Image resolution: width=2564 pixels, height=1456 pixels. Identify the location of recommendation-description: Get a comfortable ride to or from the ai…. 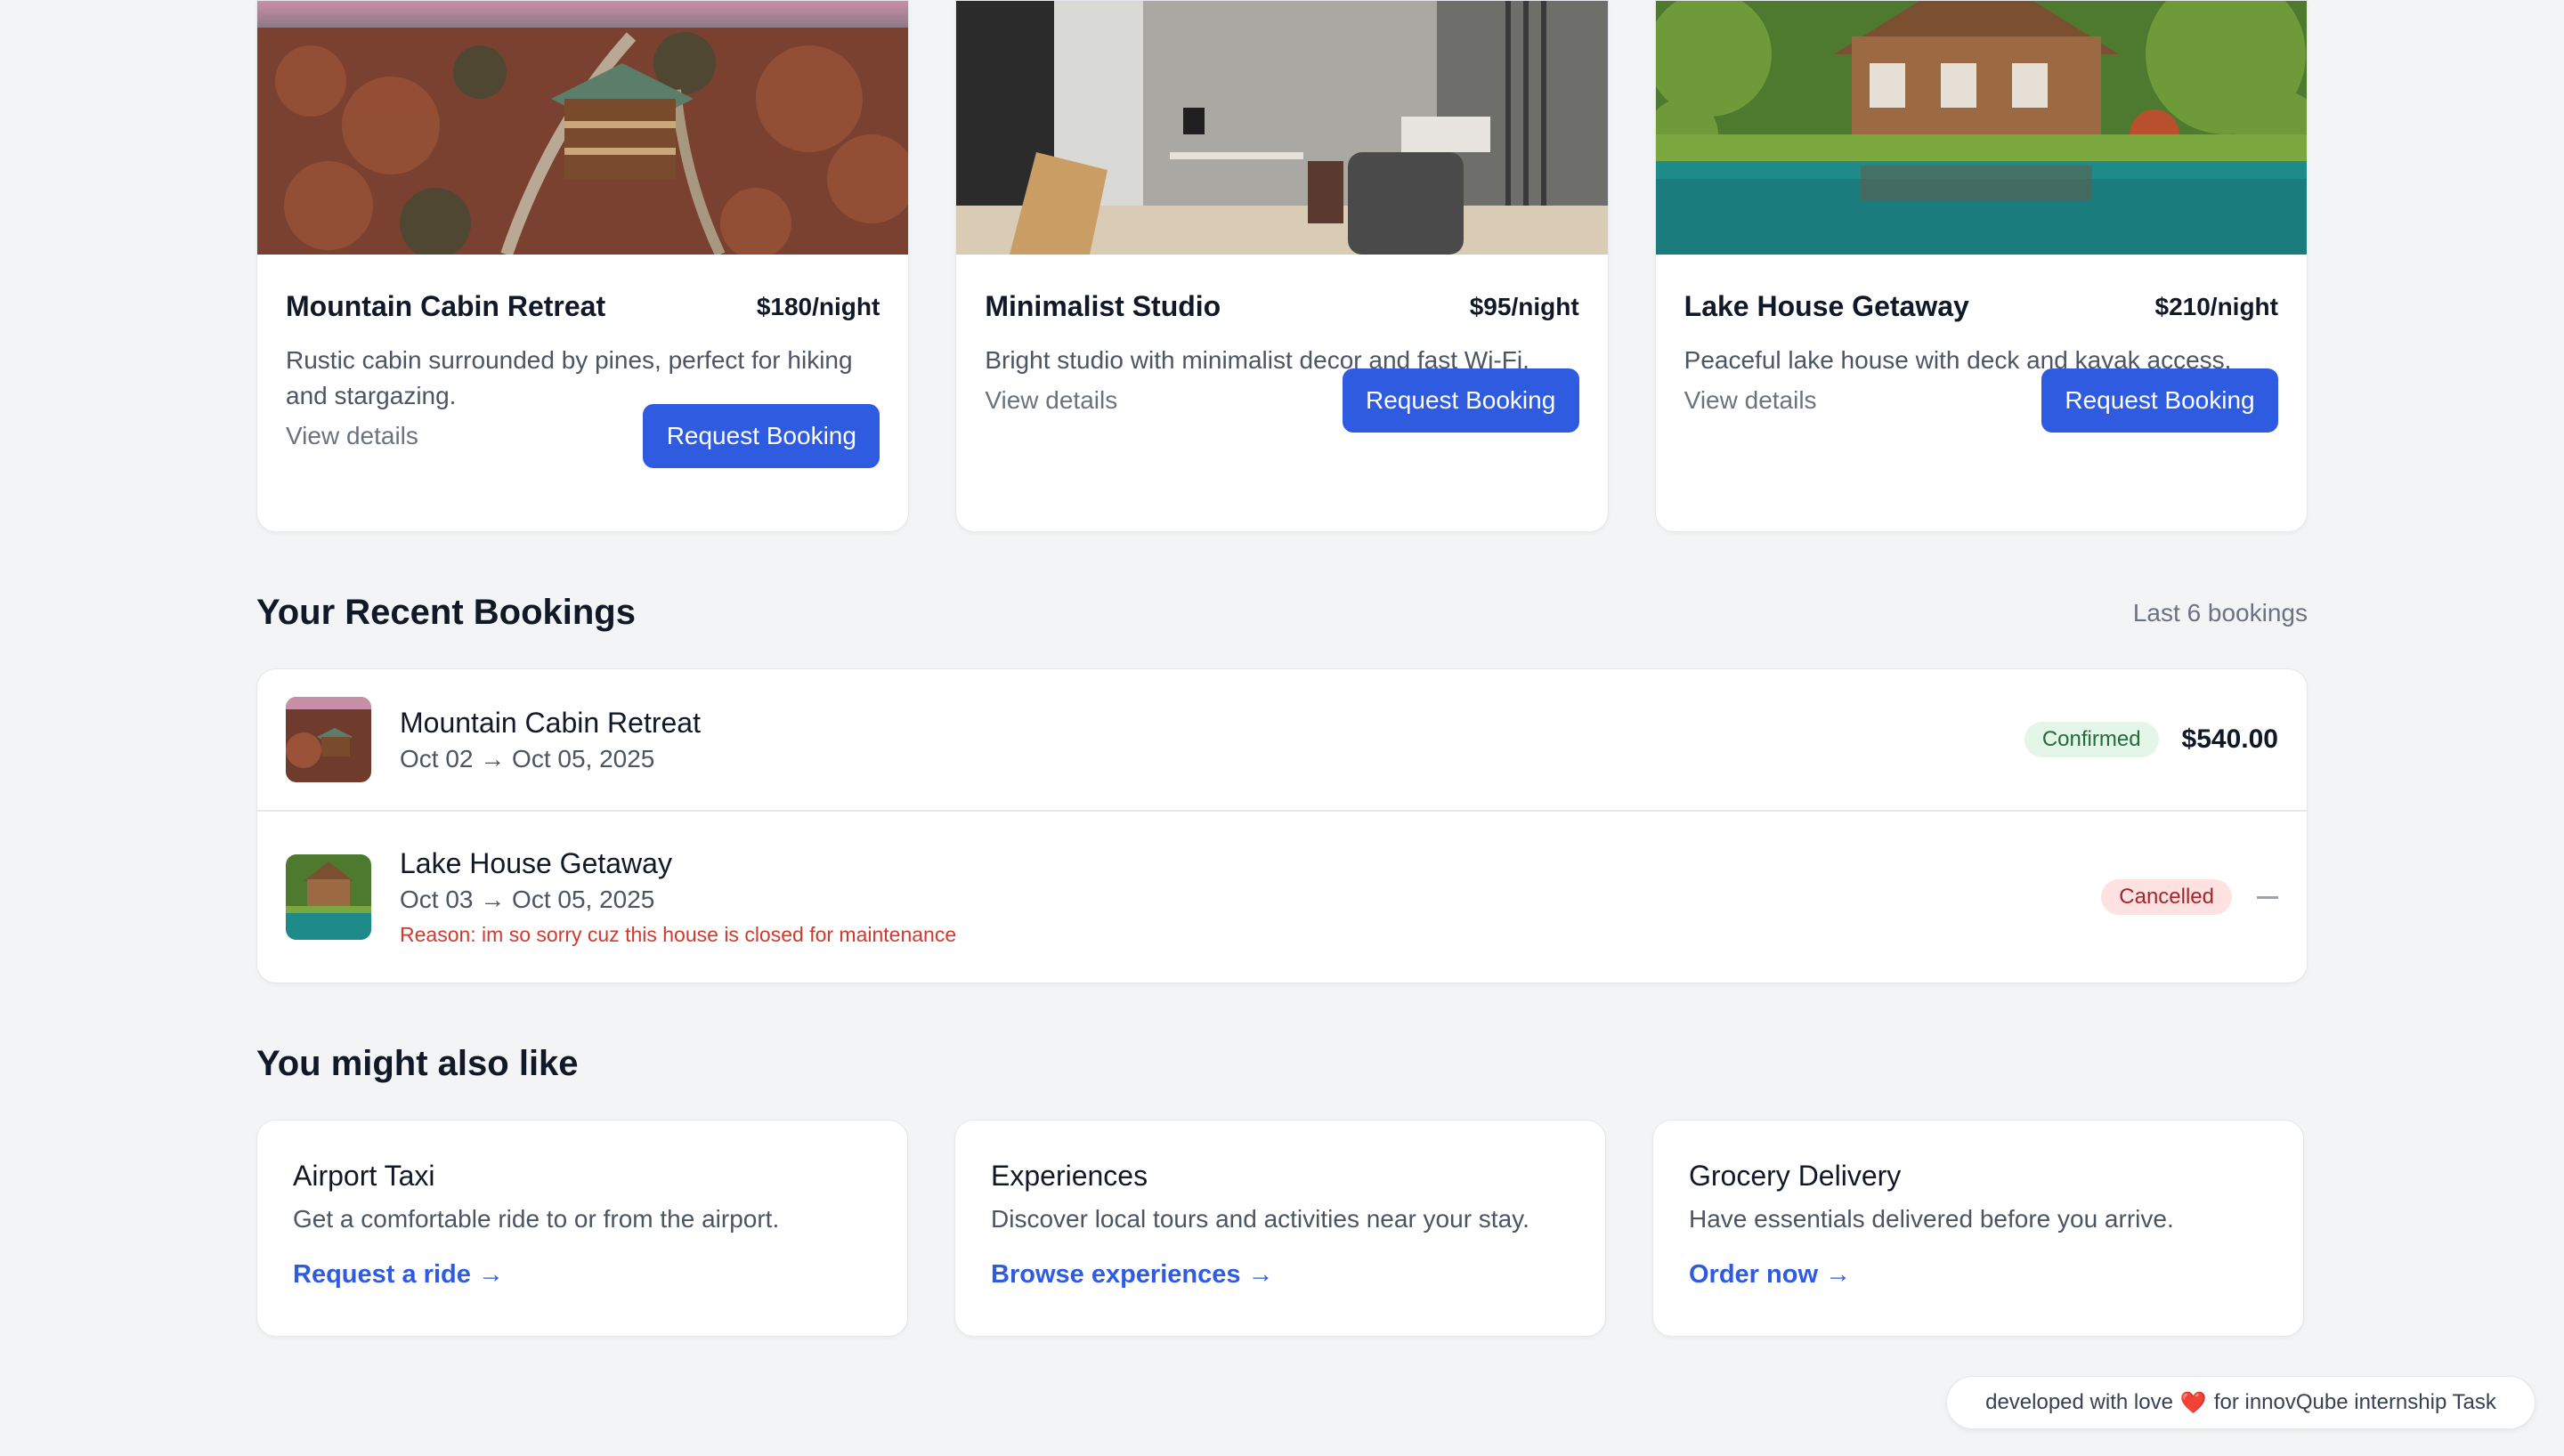
(536, 1219).